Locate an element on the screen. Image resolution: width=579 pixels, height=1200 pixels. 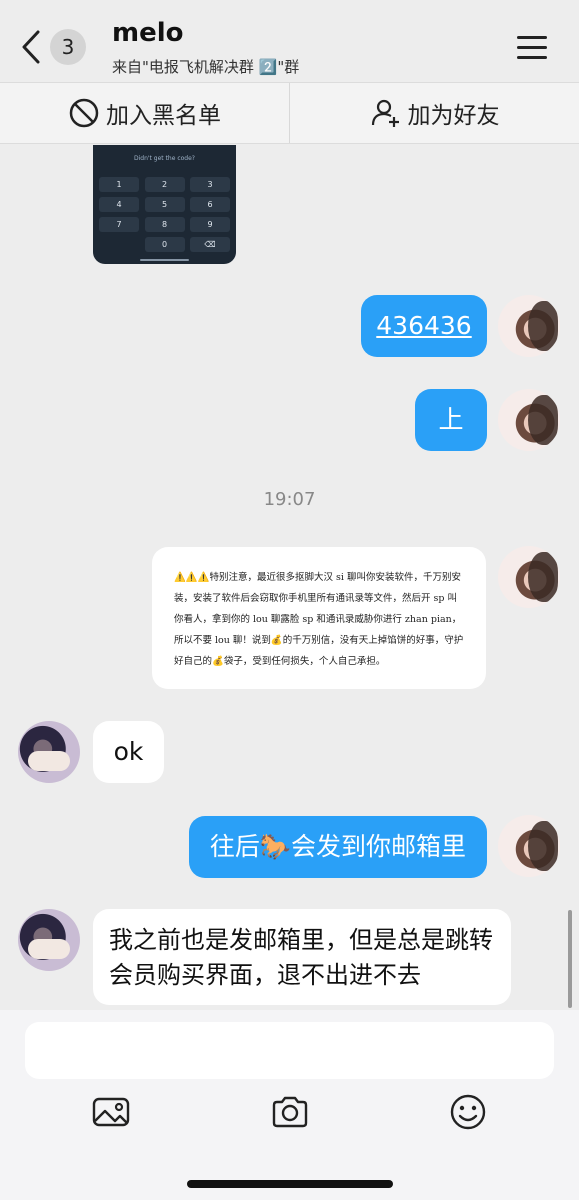
emoji-icon is located at coordinates (468, 1112).